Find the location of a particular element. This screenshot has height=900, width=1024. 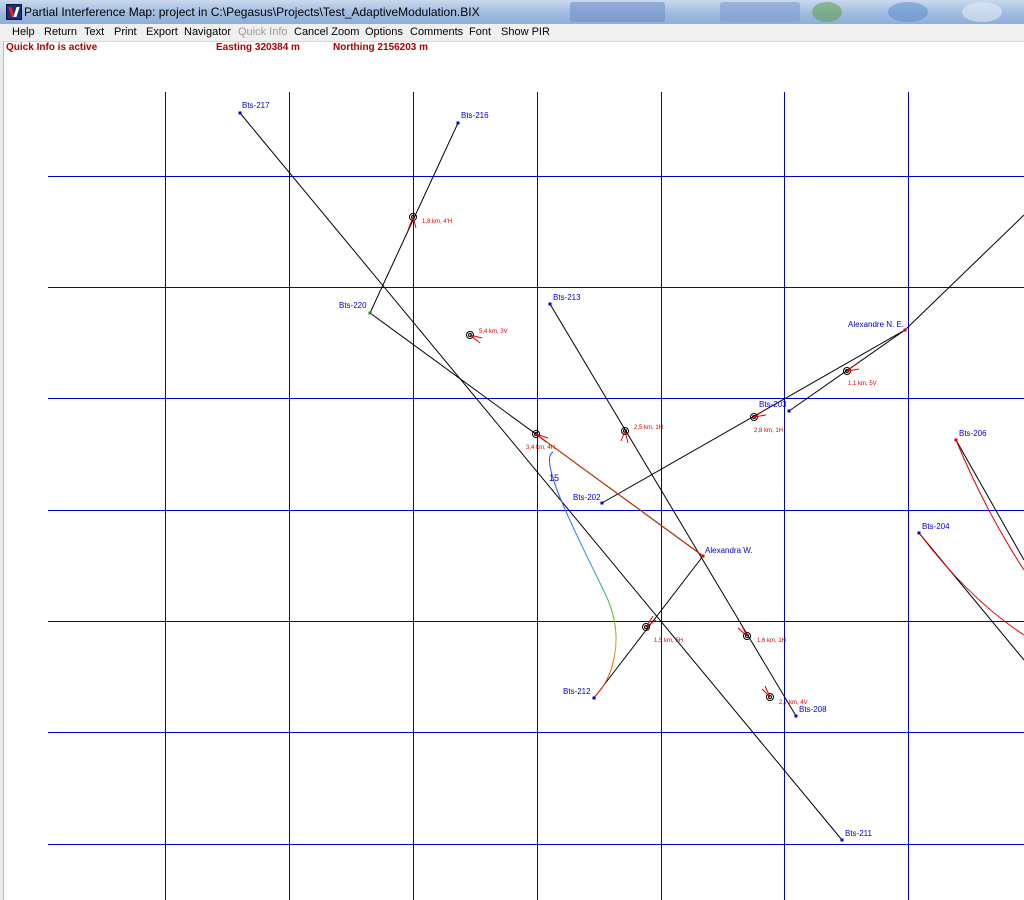

interference-paths is located at coordinates (779, 534).